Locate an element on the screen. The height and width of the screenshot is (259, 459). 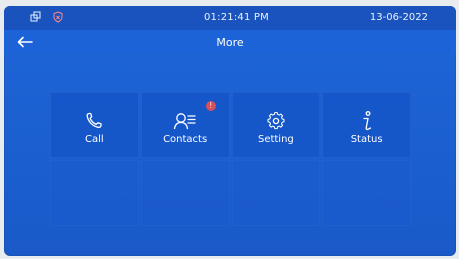
status-icons is located at coordinates (47, 17).